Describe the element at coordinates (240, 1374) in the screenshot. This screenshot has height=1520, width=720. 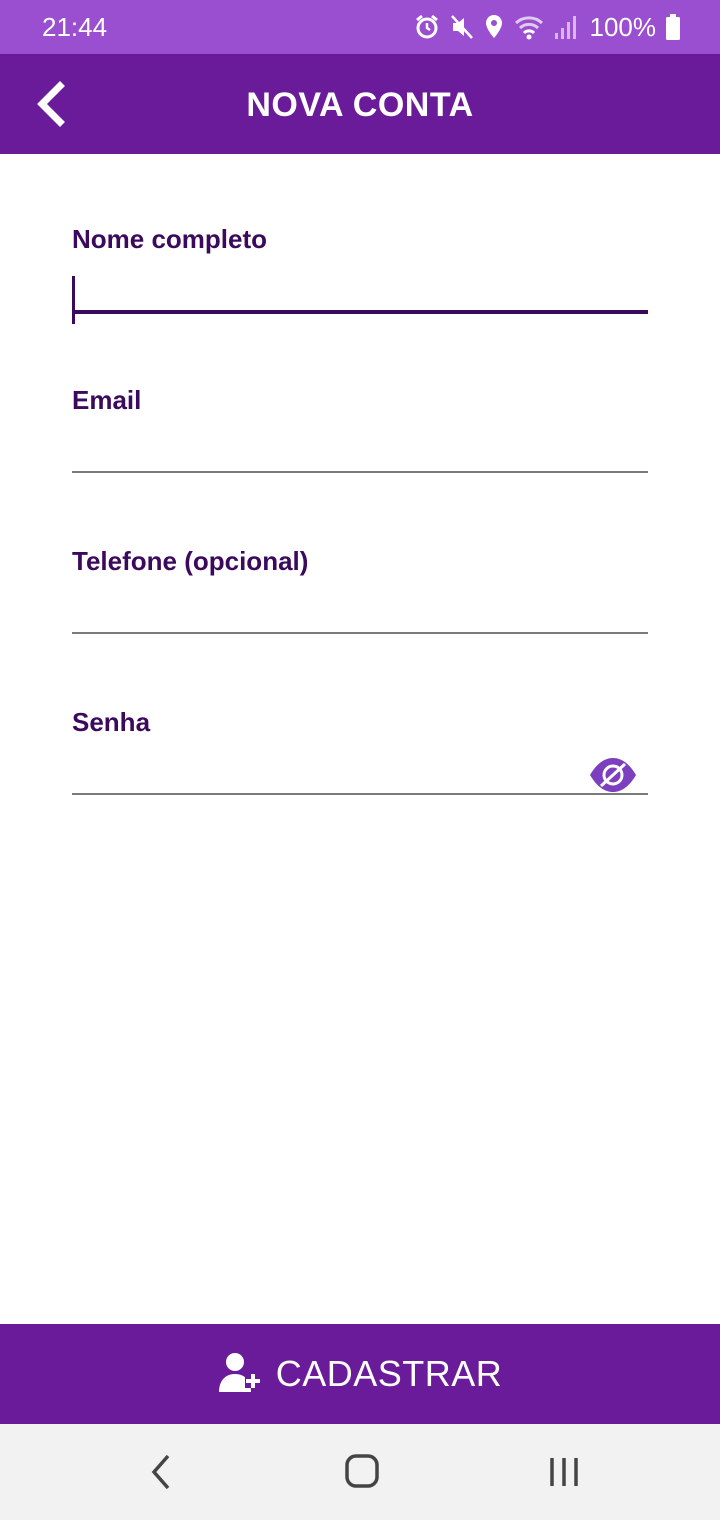
I see `user-add-icon` at that location.